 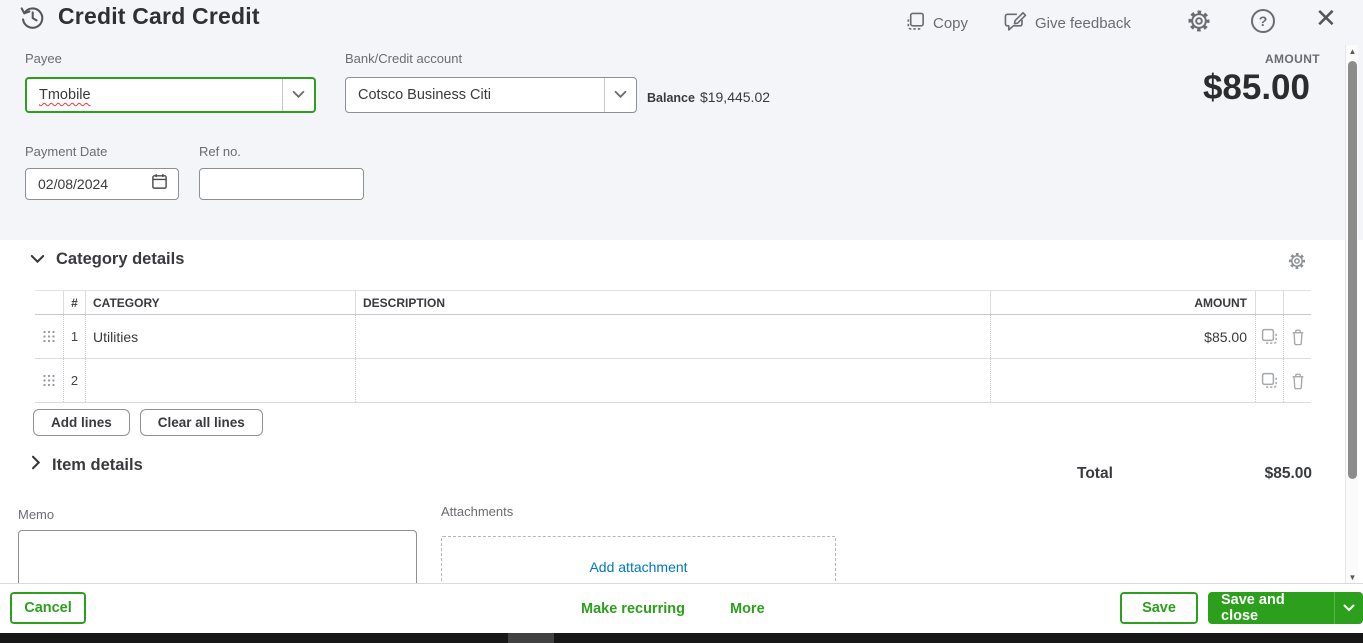 I want to click on category-details-toggle: Category details, so click(x=107, y=259).